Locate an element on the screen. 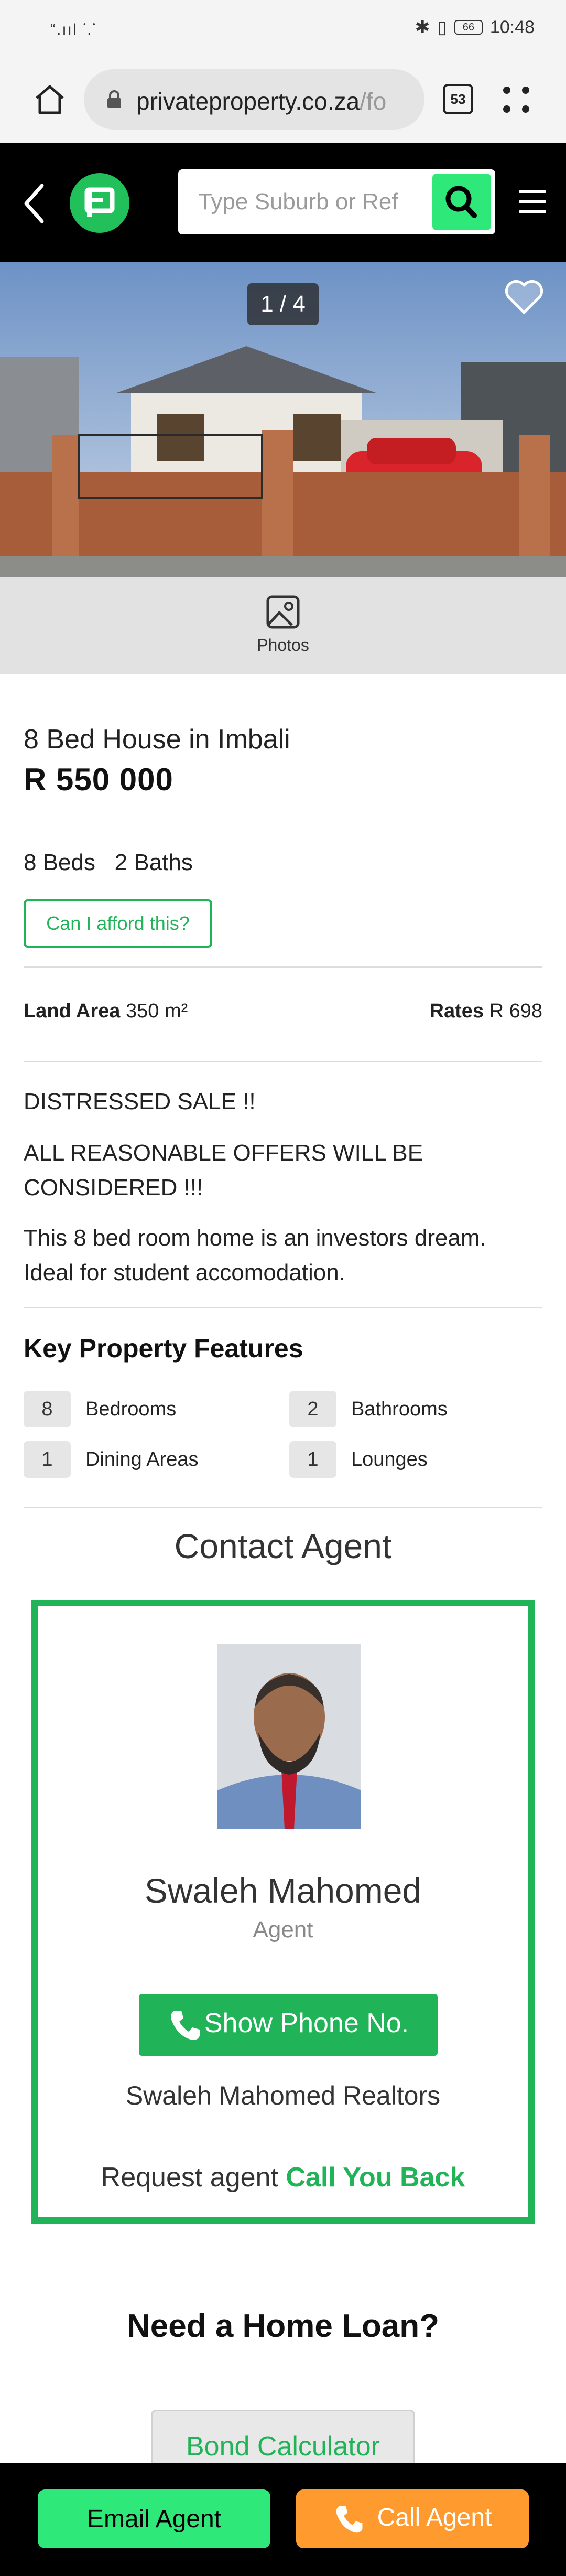  search-input is located at coordinates (304, 201).